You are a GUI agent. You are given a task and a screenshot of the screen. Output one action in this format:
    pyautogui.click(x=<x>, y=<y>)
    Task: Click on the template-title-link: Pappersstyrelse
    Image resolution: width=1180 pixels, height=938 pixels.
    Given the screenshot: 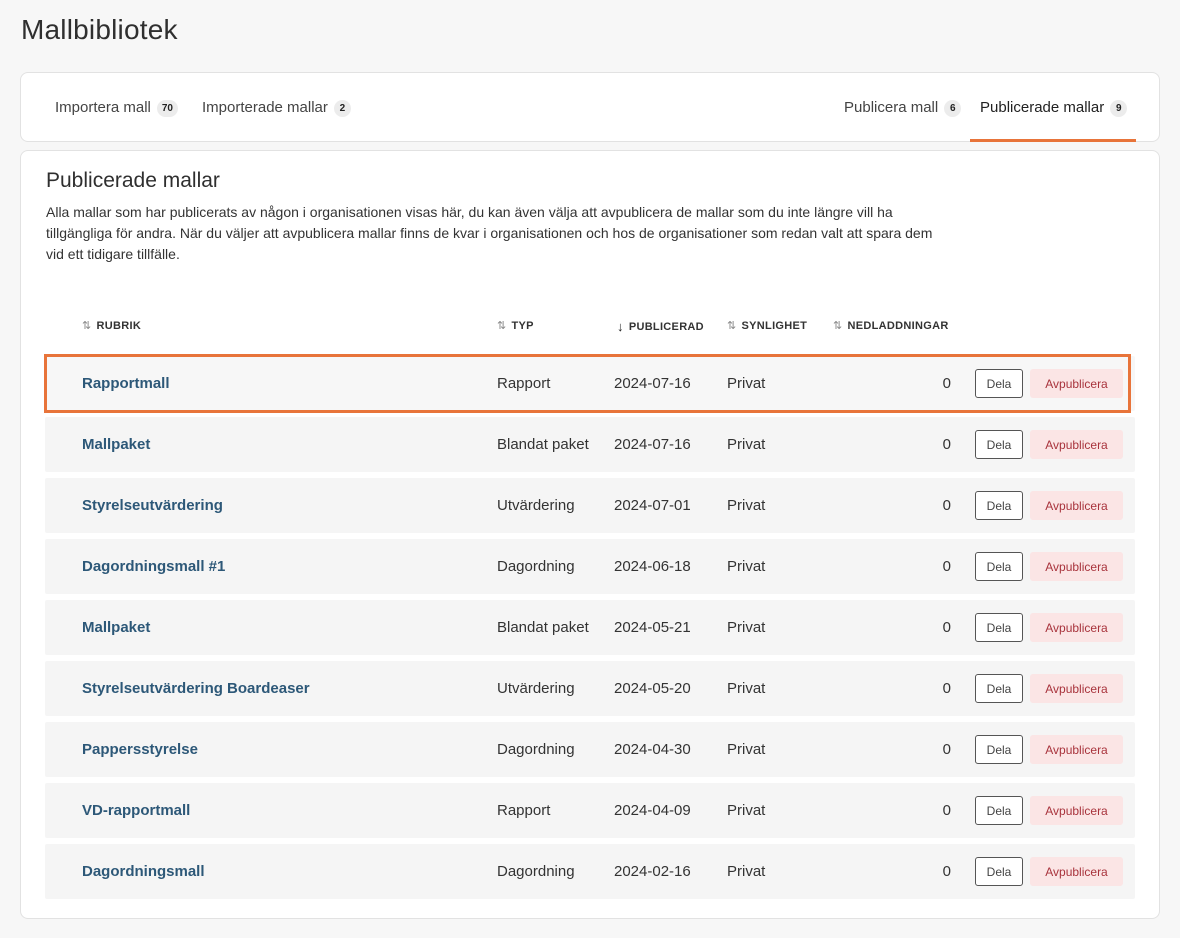 What is the action you would take?
    pyautogui.click(x=140, y=749)
    